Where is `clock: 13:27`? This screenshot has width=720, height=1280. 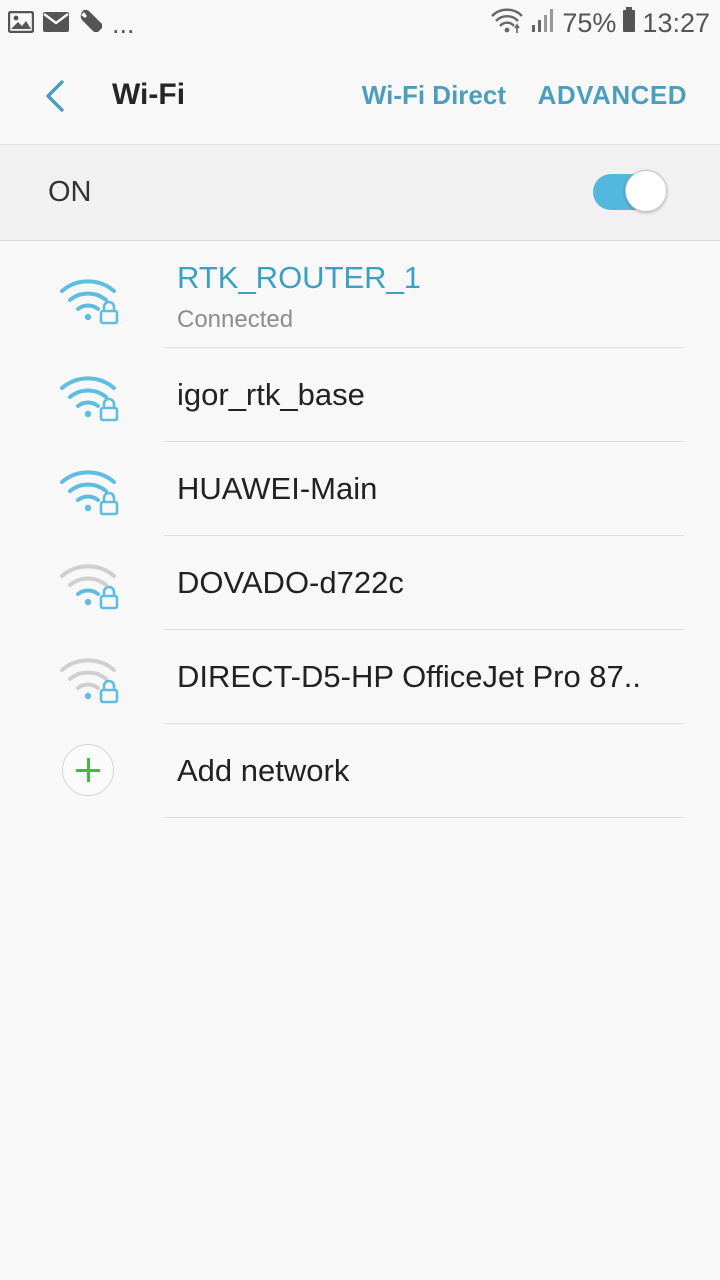
clock: 13:27 is located at coordinates (676, 23).